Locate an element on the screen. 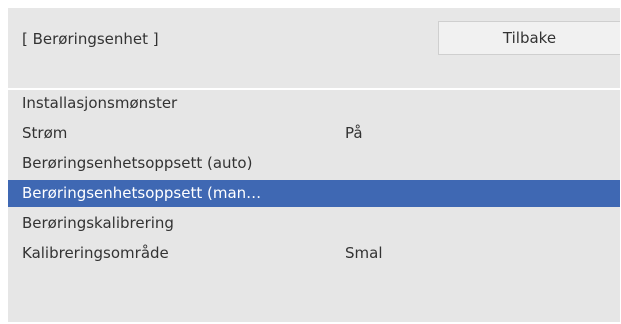 This screenshot has width=621, height=324. menu-item-label: Berøringsenhetsoppsett (auto) is located at coordinates (137, 163).